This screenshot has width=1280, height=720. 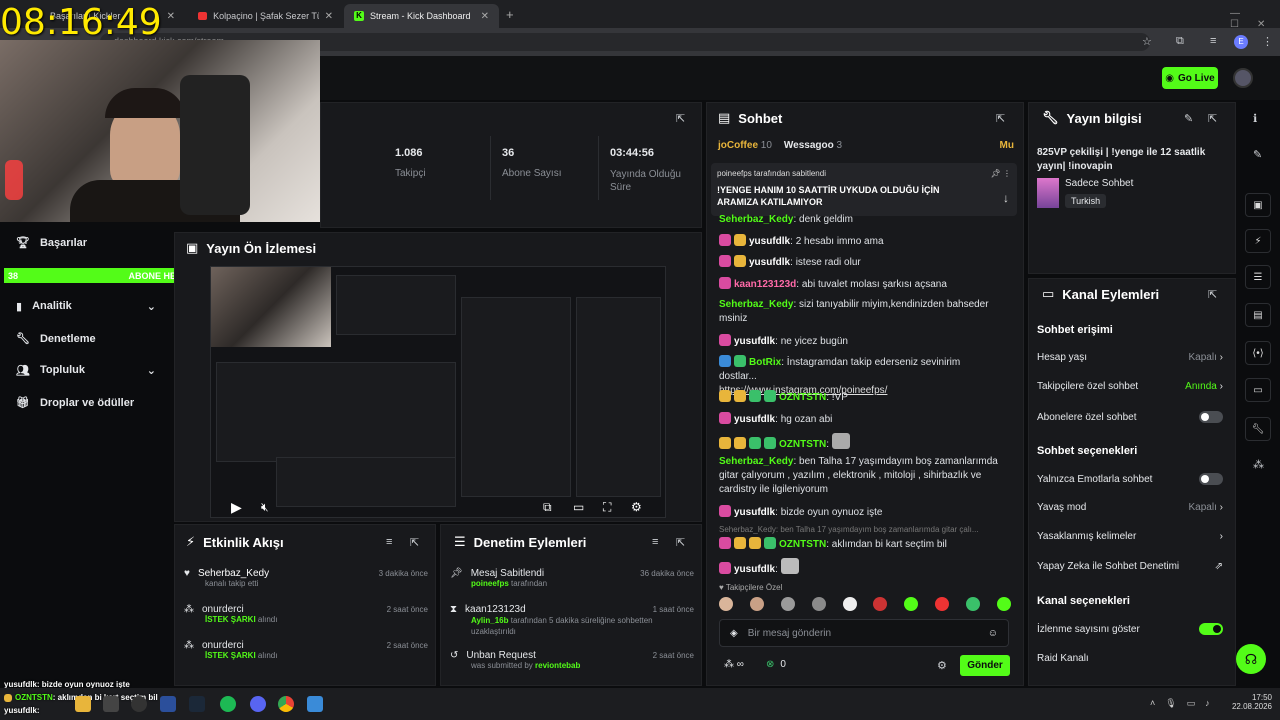 I want to click on followers-chat-row: Takipçilere özel sohbet Anında ›, so click(x=1130, y=386).